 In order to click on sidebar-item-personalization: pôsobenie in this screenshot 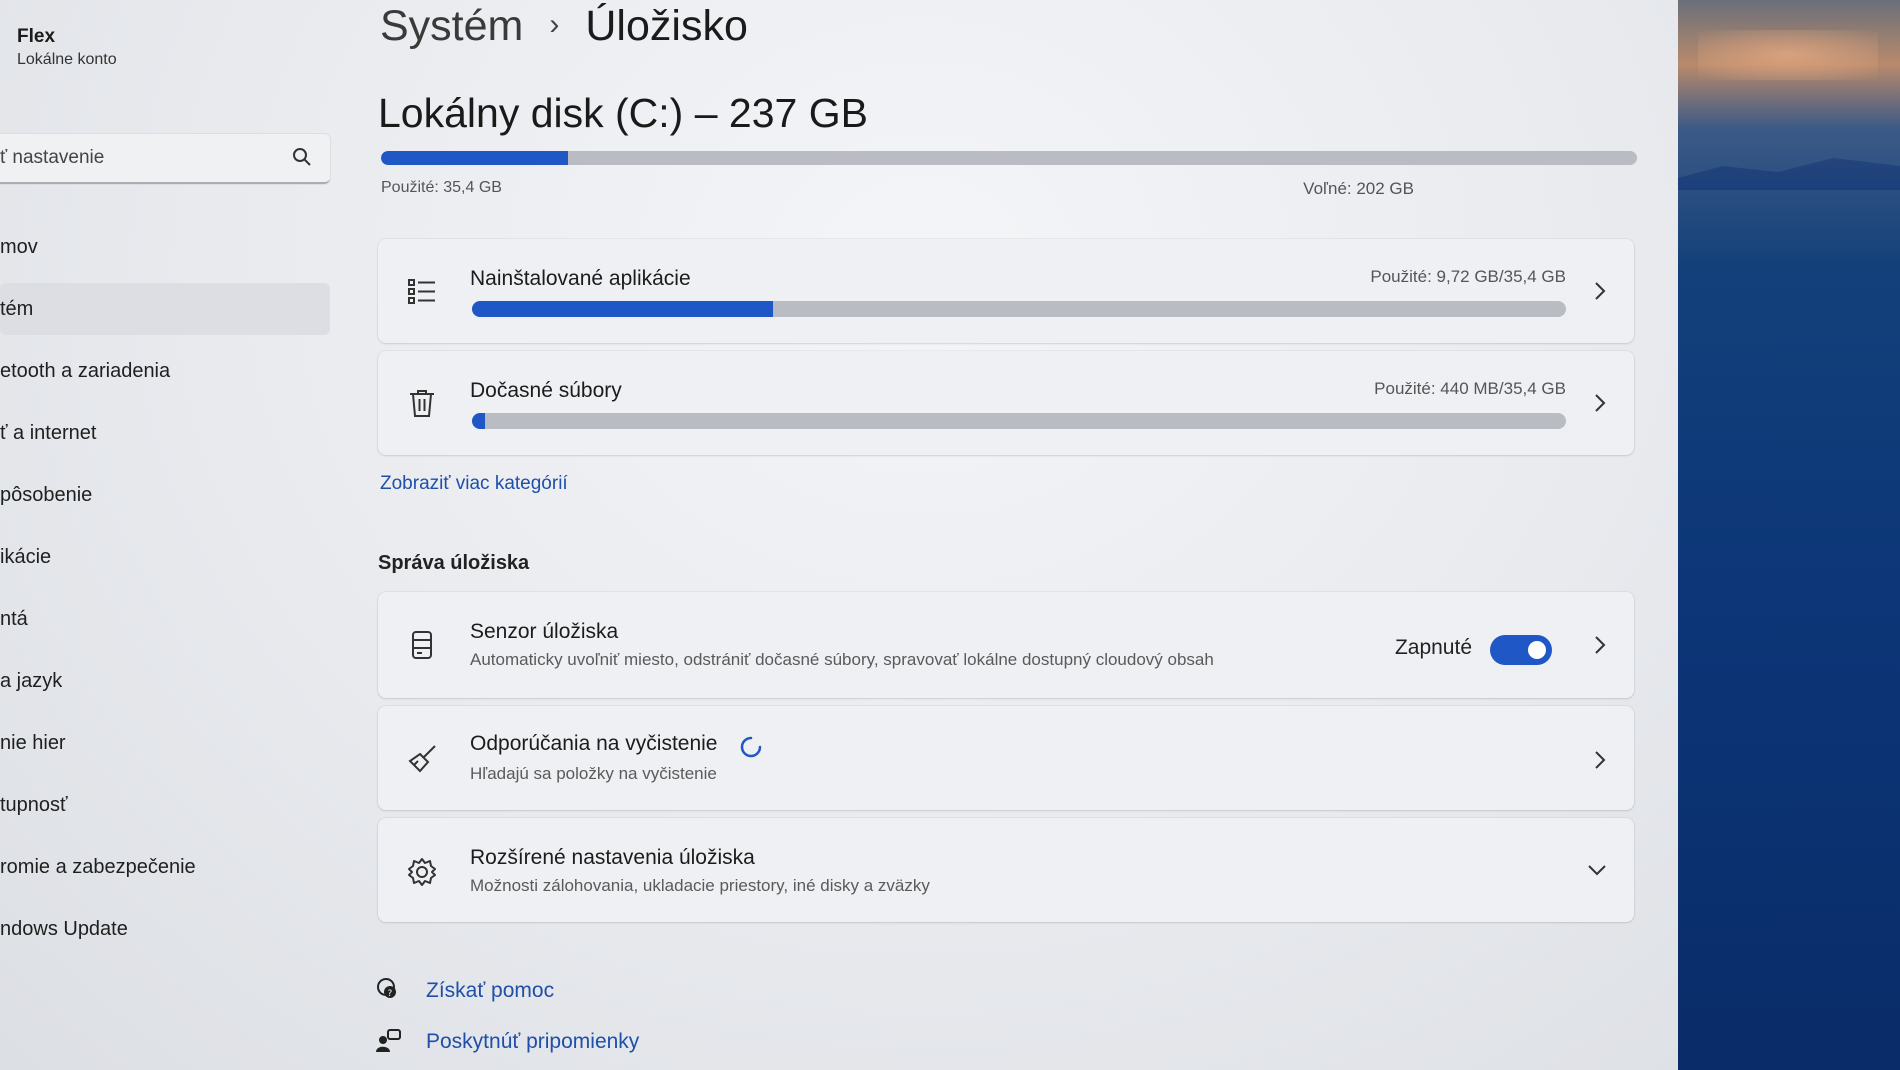, I will do `click(165, 495)`.